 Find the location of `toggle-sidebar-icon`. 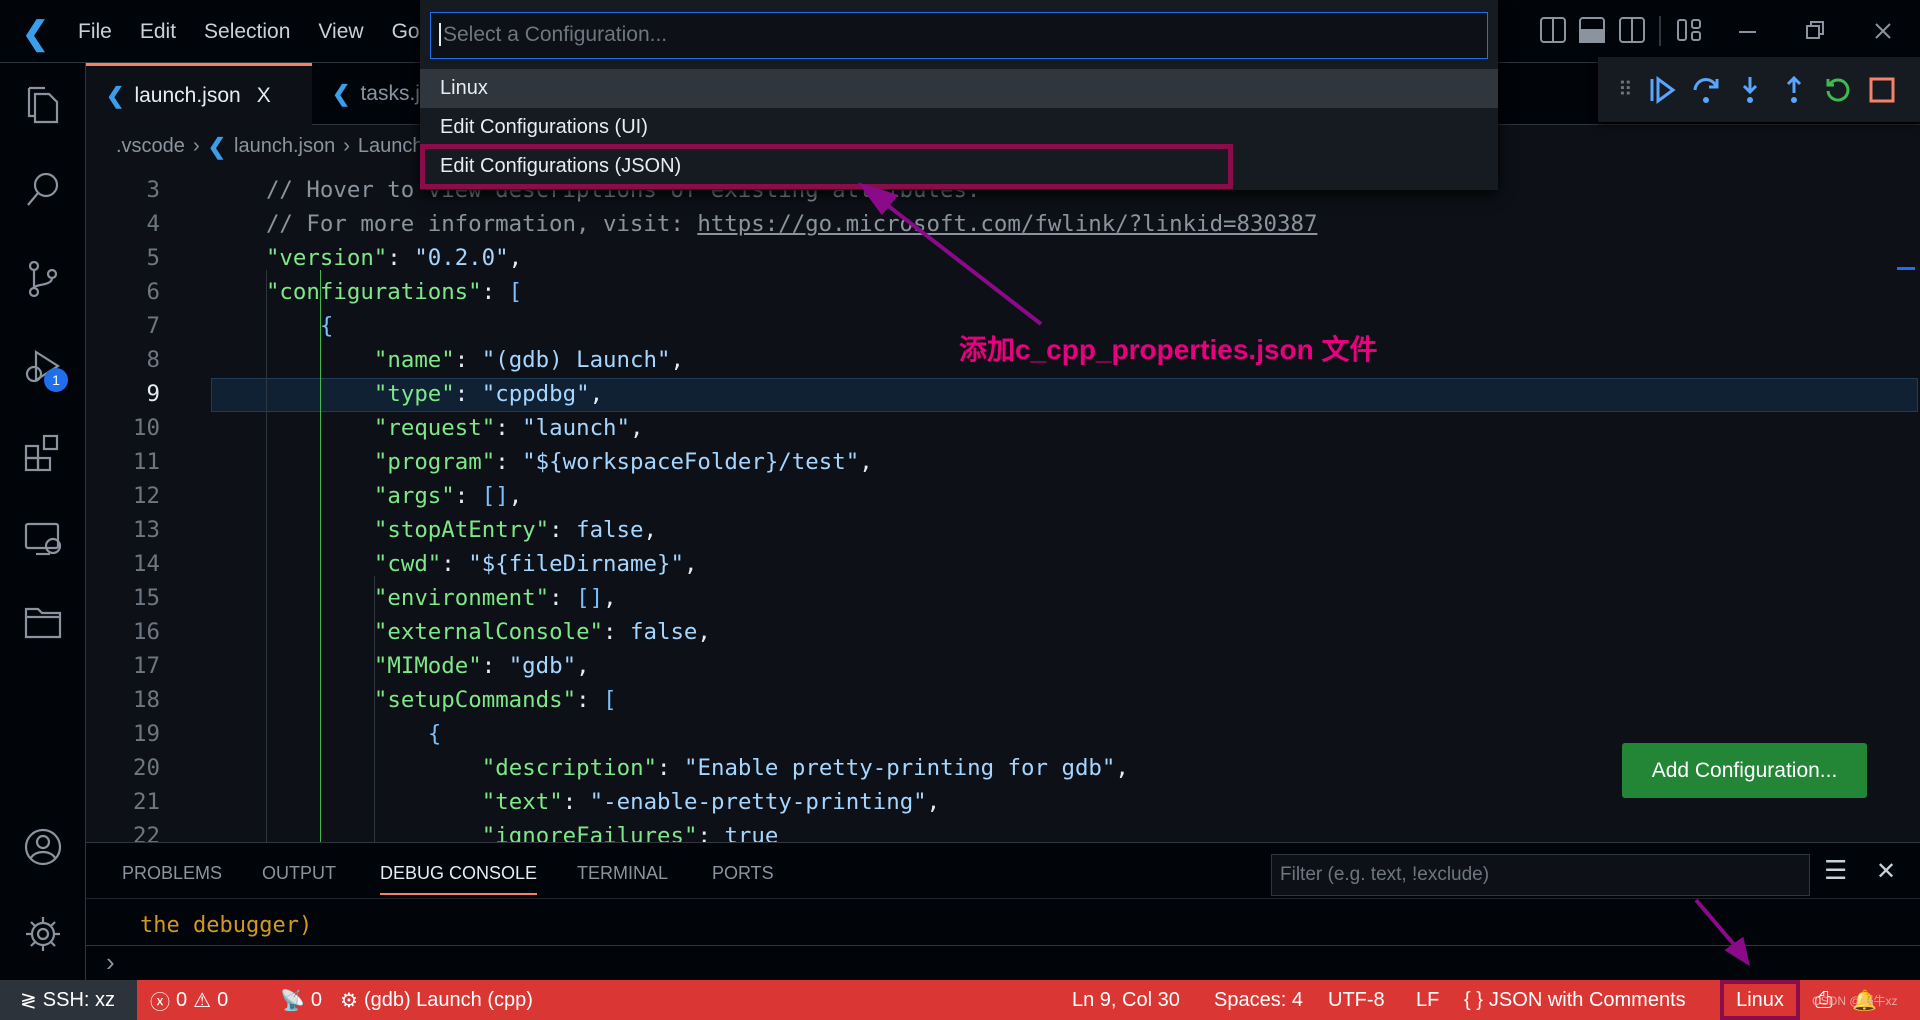

toggle-sidebar-icon is located at coordinates (1553, 30).